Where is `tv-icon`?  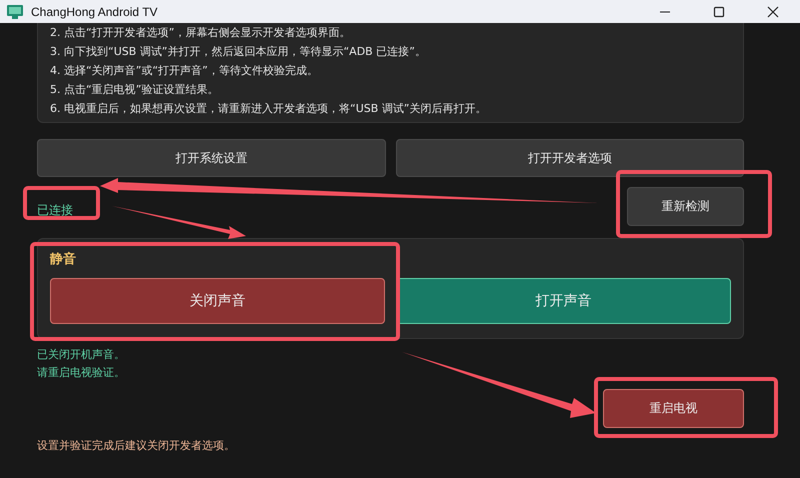
tv-icon is located at coordinates (15, 11).